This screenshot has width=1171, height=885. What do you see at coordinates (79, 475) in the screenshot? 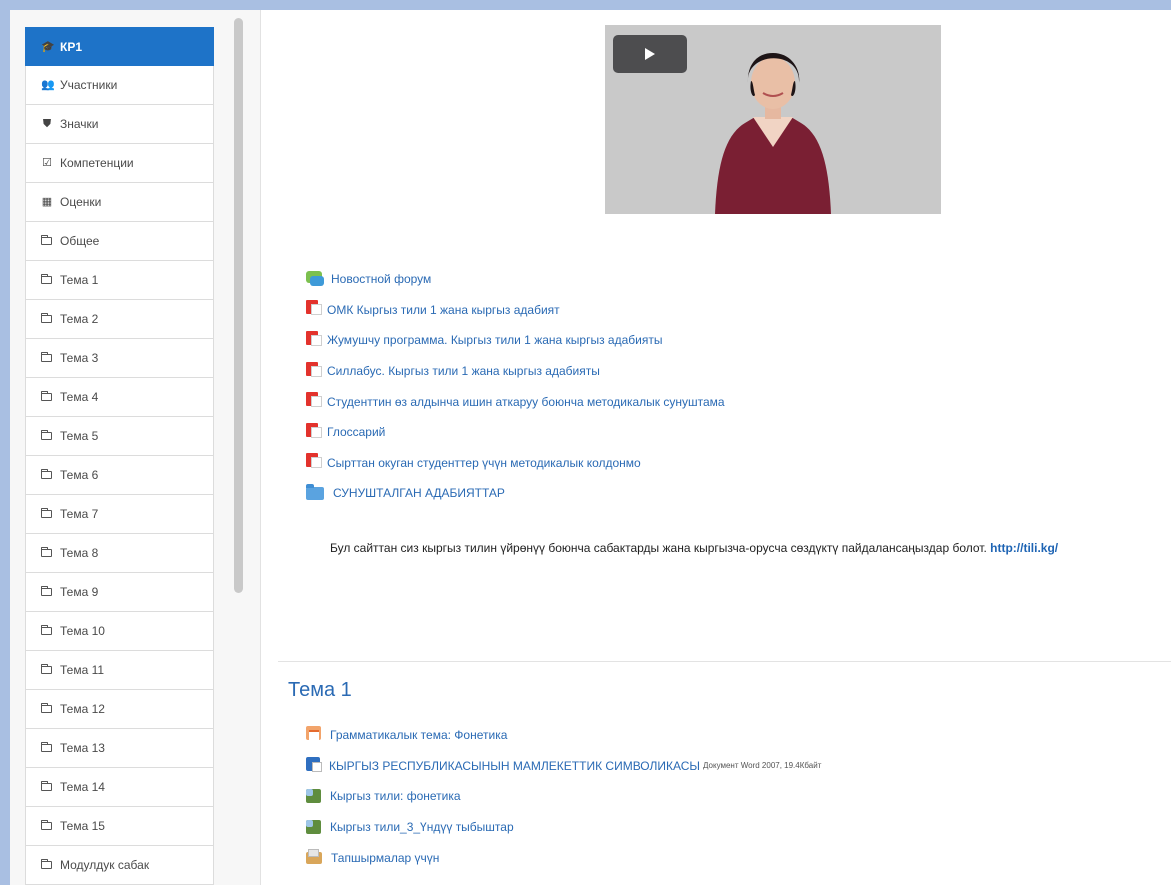
I see `nav-item-label: Тема 6` at bounding box center [79, 475].